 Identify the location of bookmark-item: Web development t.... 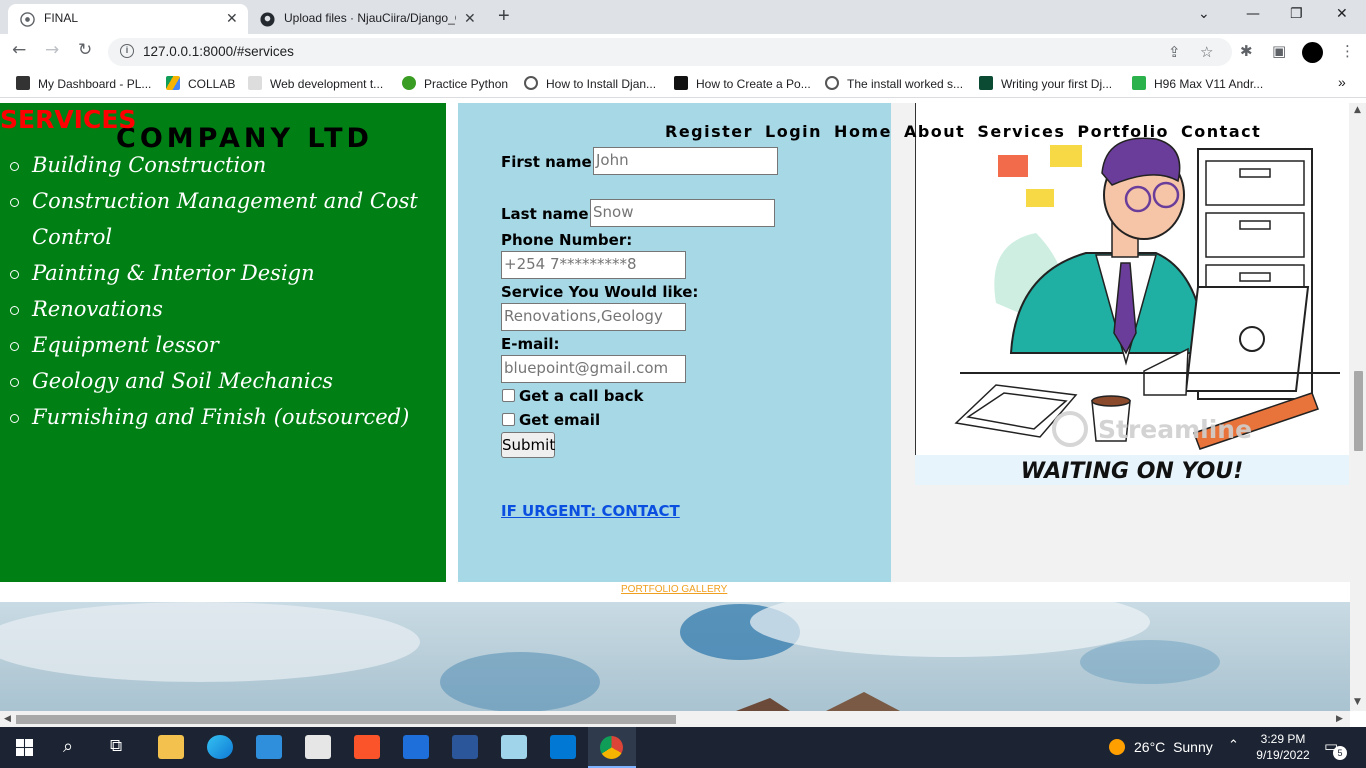
(315, 83).